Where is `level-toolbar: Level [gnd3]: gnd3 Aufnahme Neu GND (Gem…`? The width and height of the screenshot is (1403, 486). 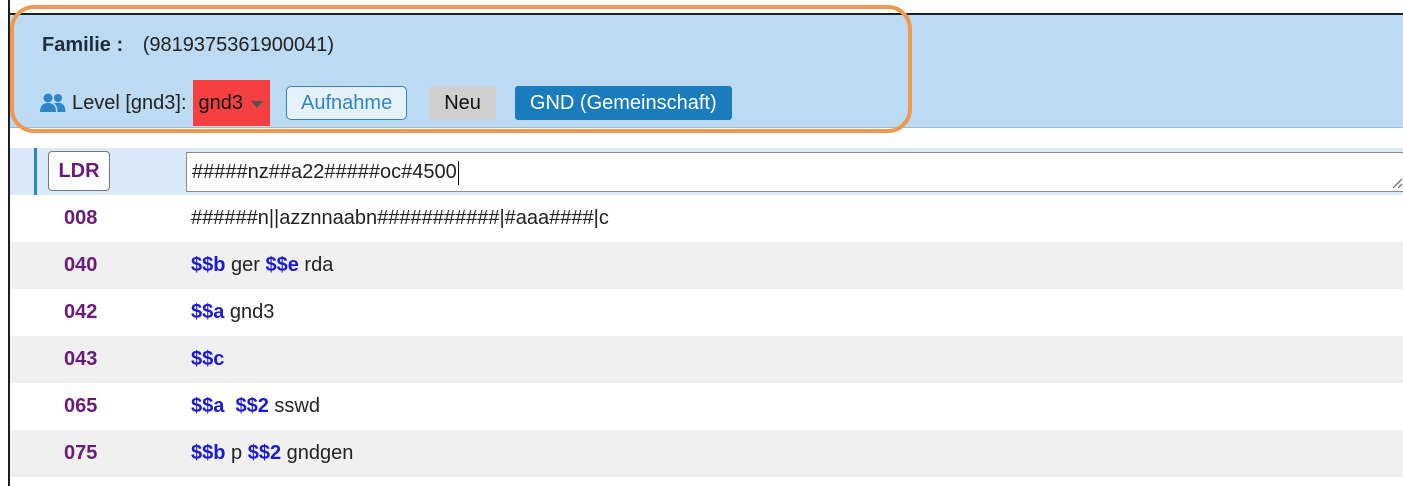
level-toolbar: Level [gnd3]: gnd3 Aufnahme Neu GND (Gem… is located at coordinates (386, 103).